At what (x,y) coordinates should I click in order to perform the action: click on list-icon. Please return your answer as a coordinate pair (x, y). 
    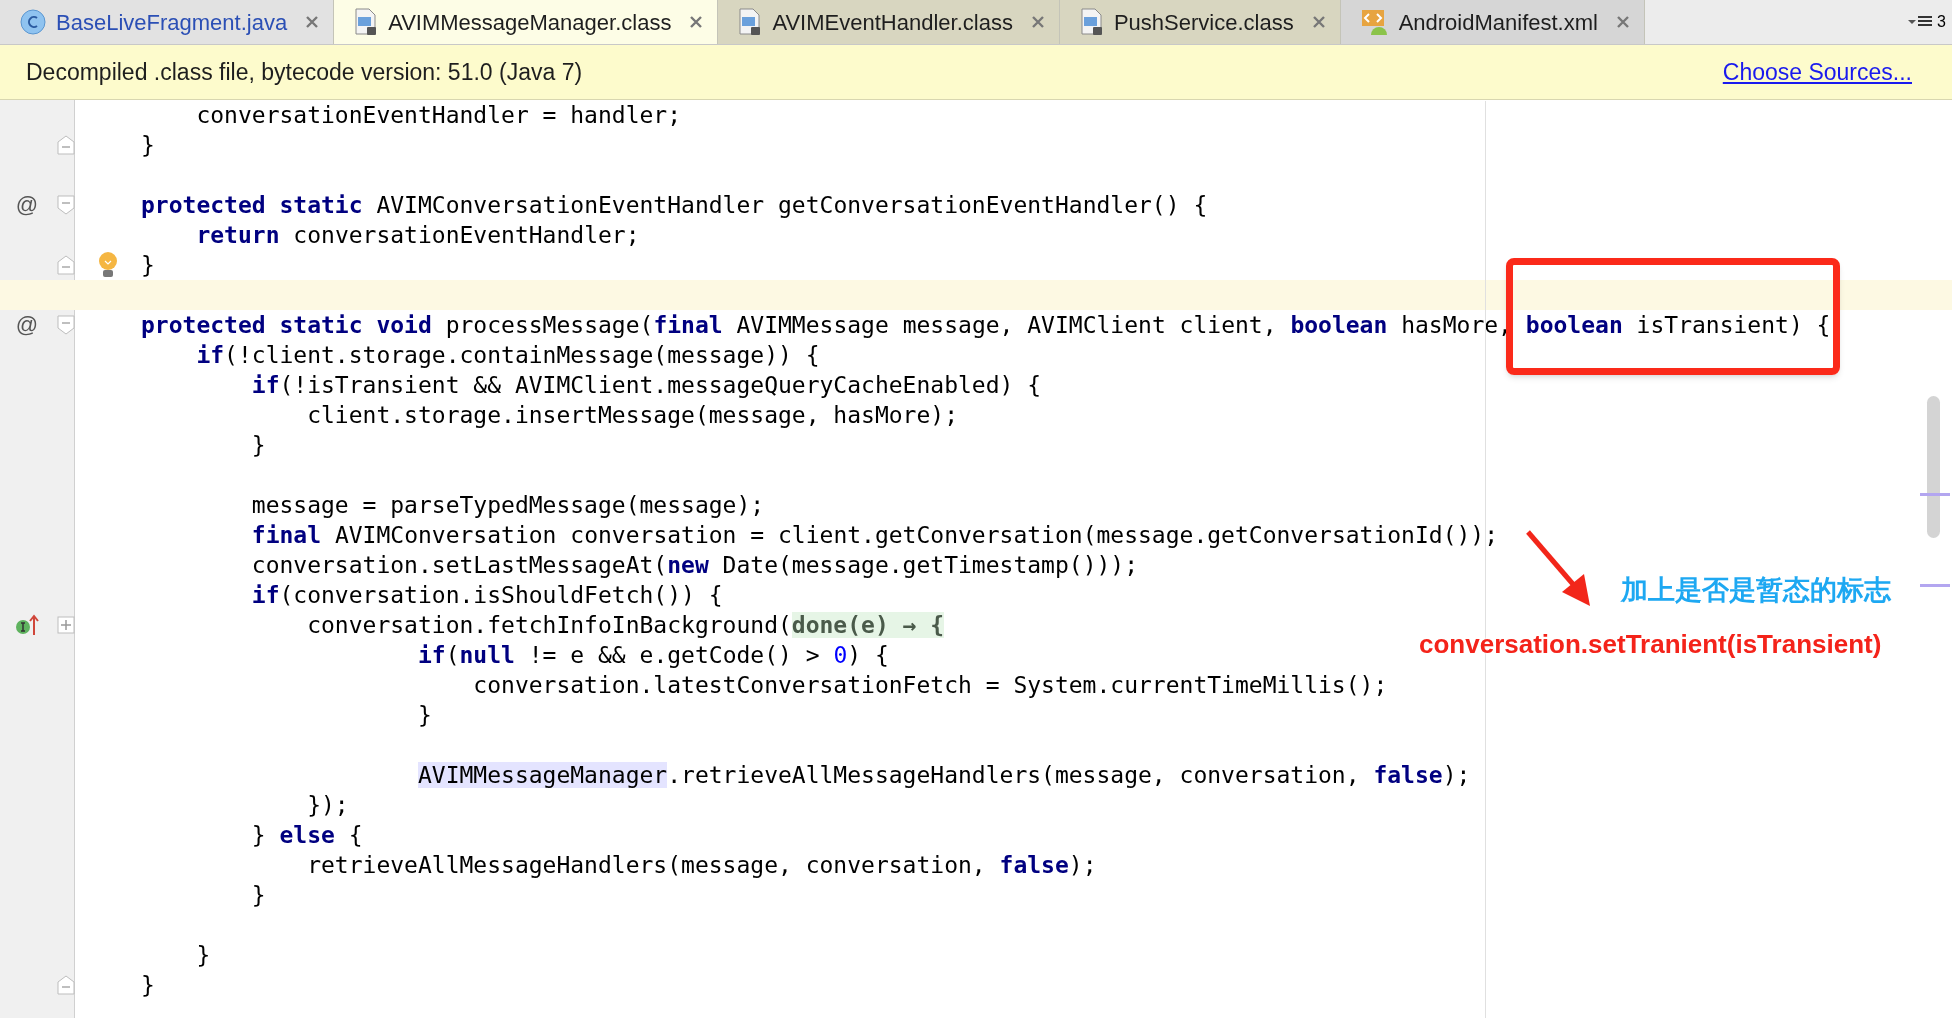
    Looking at the image, I should click on (1921, 22).